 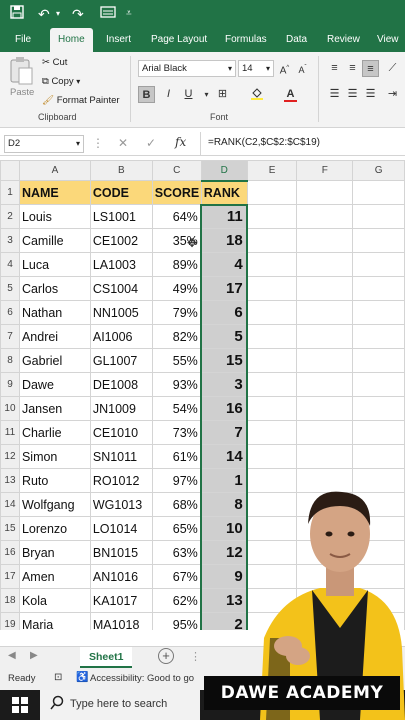 I want to click on code-cell: CE1010, so click(x=121, y=432).